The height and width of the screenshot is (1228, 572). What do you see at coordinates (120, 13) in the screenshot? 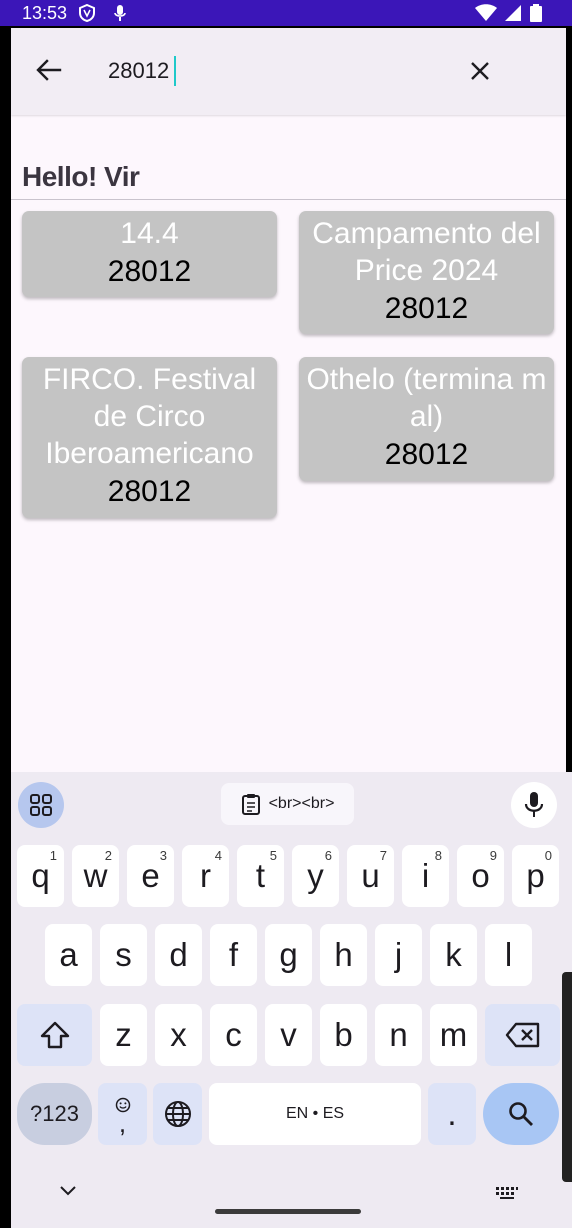
I see `mic-status-icon` at bounding box center [120, 13].